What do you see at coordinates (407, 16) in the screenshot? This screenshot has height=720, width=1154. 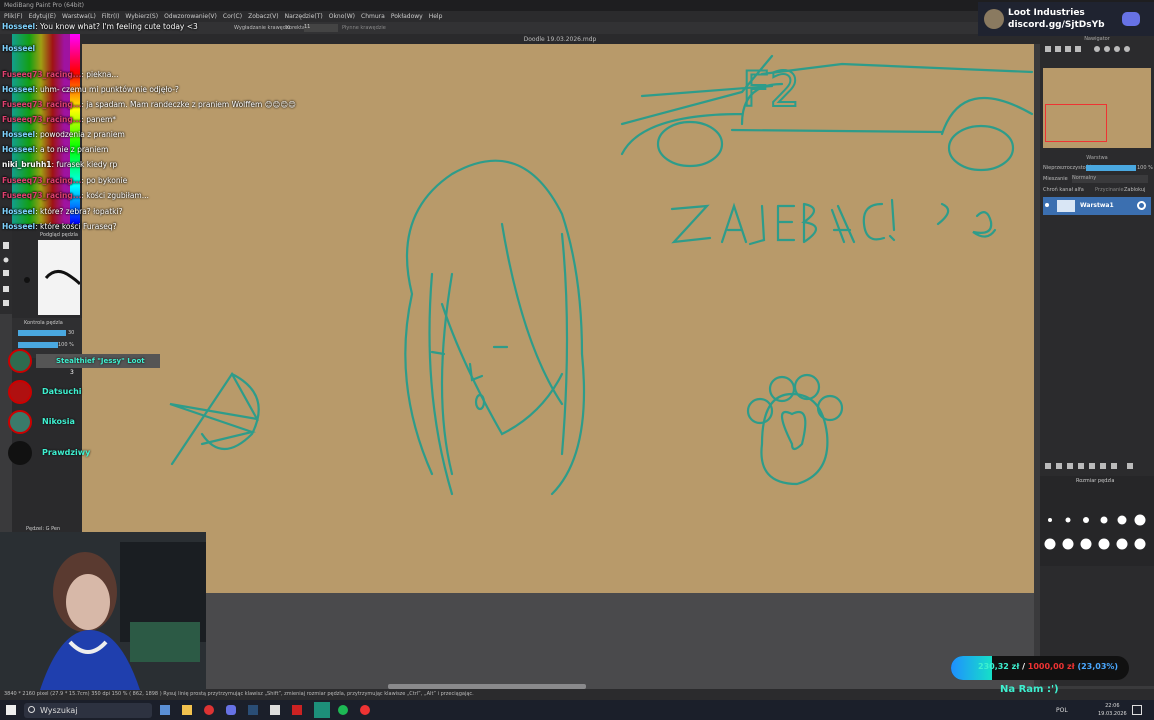 I see `menu-item-onboard: Pokładowy` at bounding box center [407, 16].